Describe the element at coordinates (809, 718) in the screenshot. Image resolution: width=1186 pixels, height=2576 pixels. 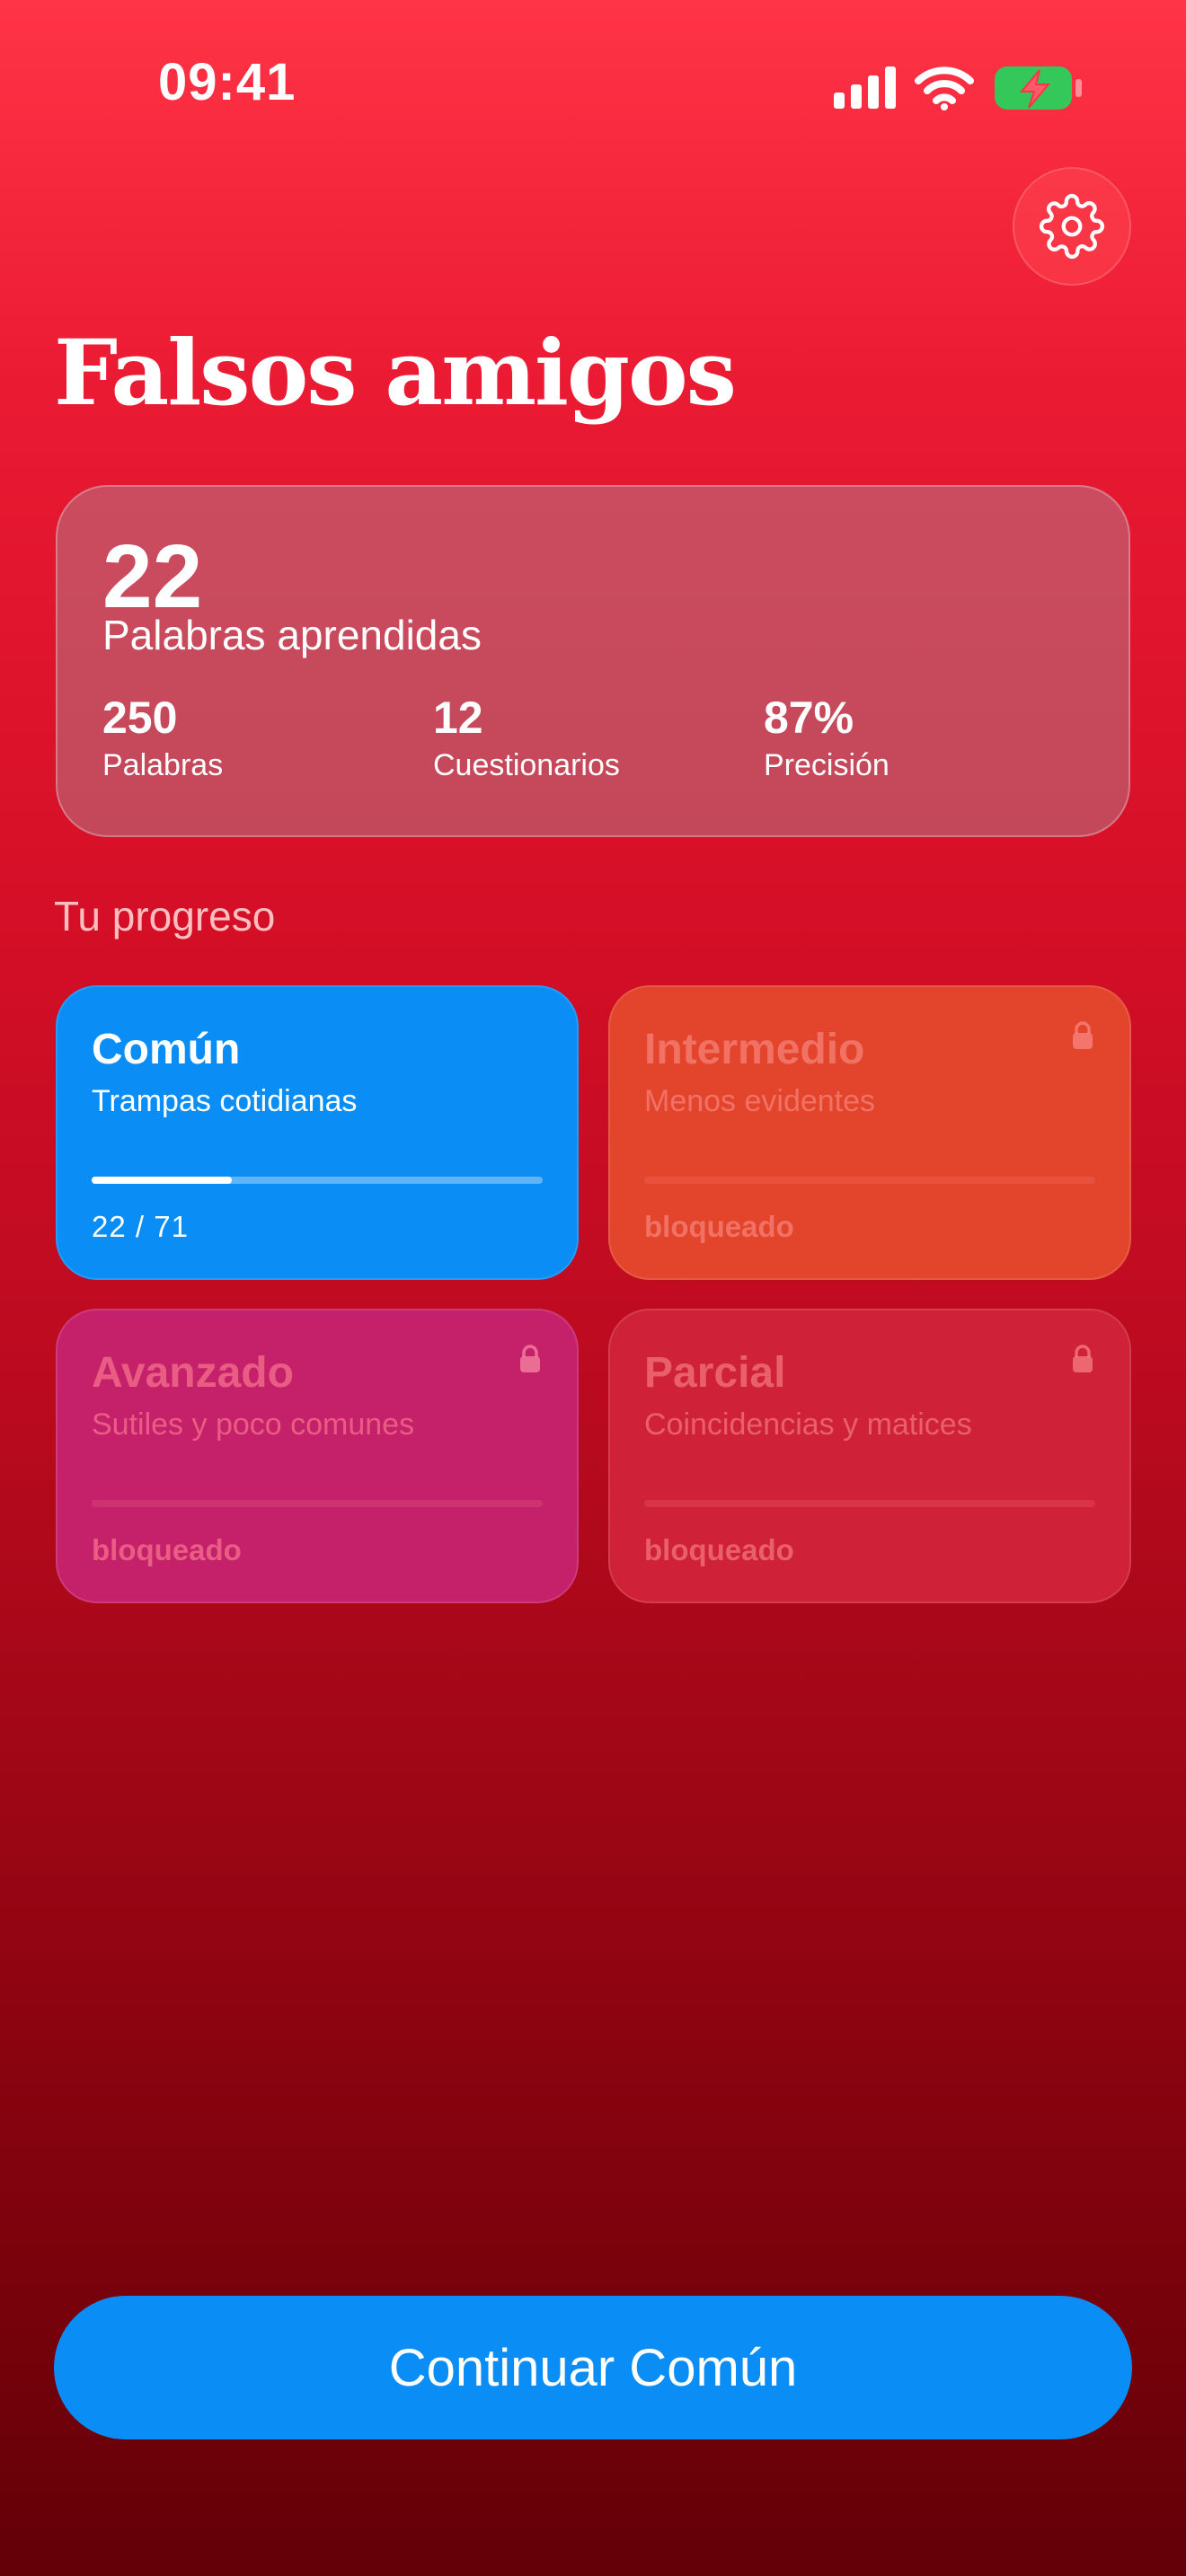
I see `stat-value: 87%` at that location.